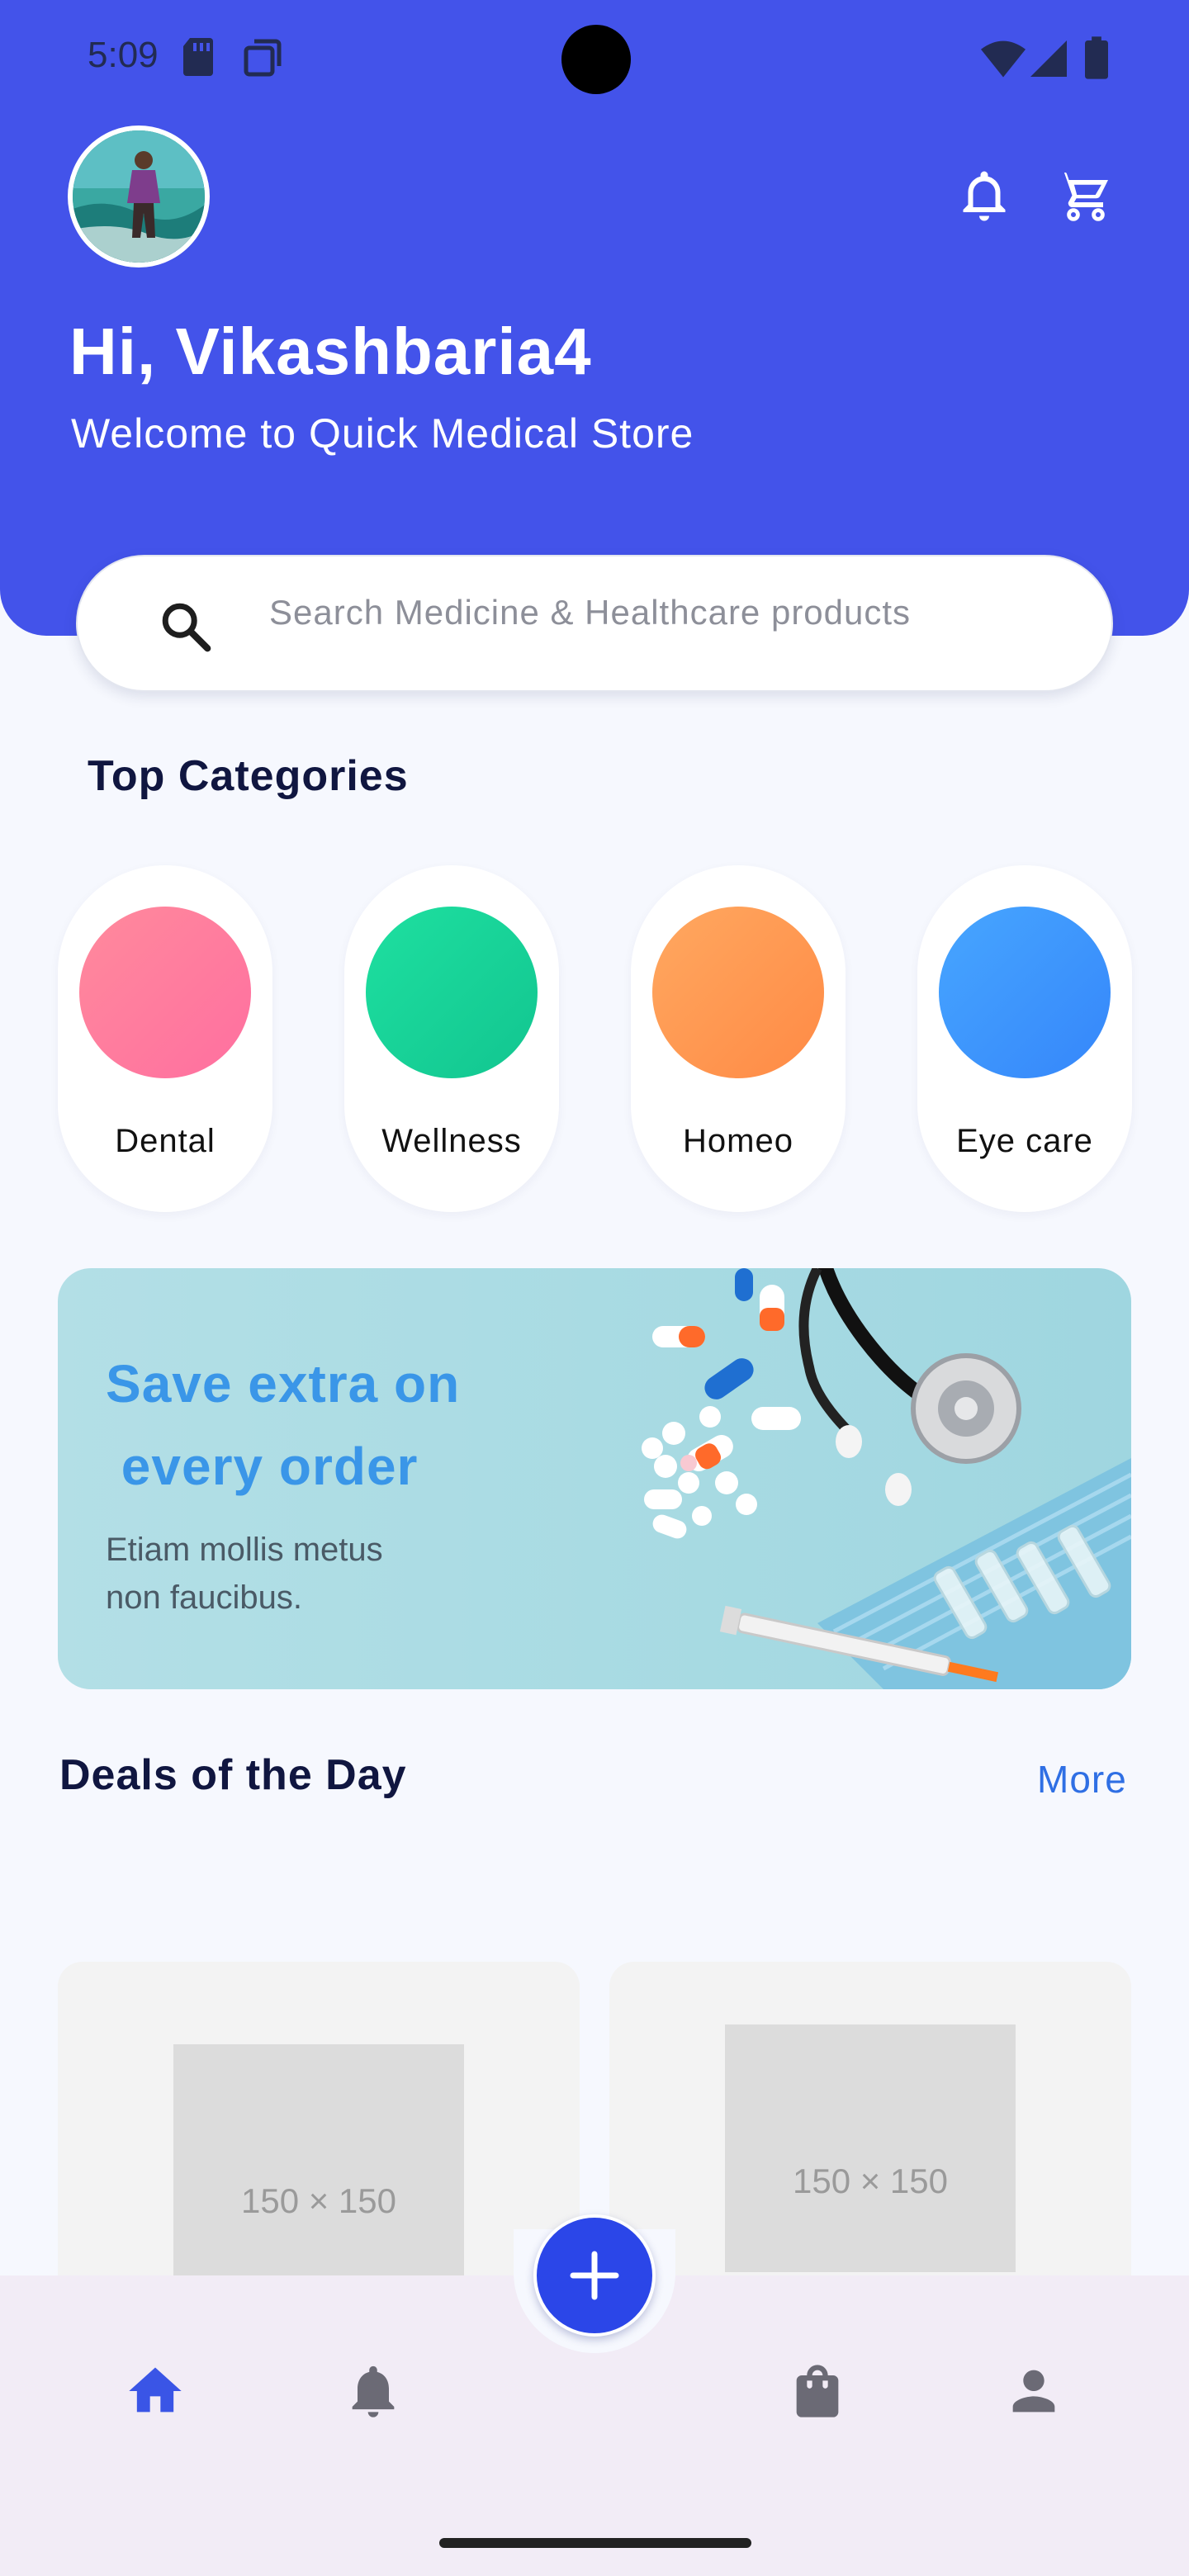 The width and height of the screenshot is (1189, 2576). I want to click on category-eye-care-image, so click(1025, 992).